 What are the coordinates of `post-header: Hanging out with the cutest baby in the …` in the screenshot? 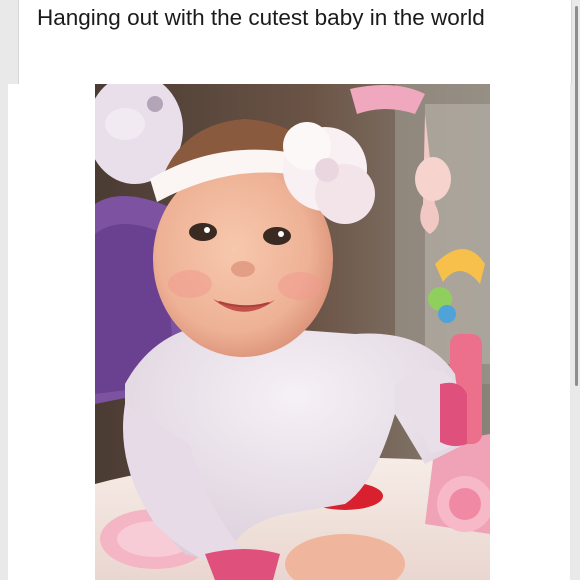 It's located at (295, 42).